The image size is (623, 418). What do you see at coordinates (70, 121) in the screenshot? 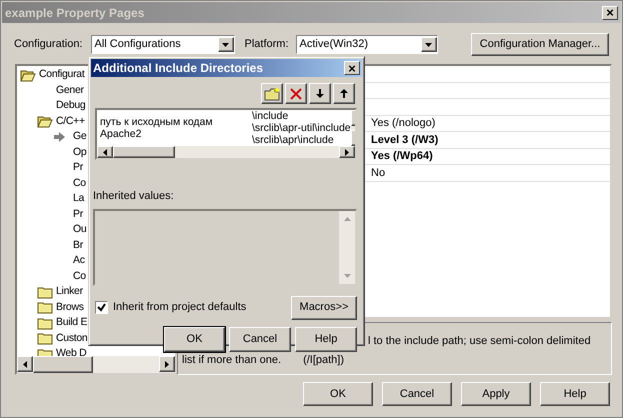
I see `tree-item: C/C++` at bounding box center [70, 121].